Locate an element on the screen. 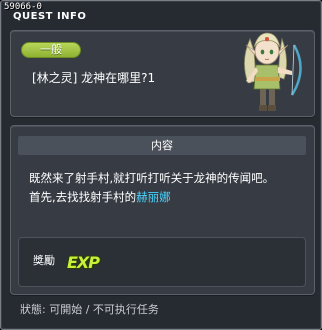 The width and height of the screenshot is (322, 330). npc-link: 赫丽娜 is located at coordinates (153, 197).